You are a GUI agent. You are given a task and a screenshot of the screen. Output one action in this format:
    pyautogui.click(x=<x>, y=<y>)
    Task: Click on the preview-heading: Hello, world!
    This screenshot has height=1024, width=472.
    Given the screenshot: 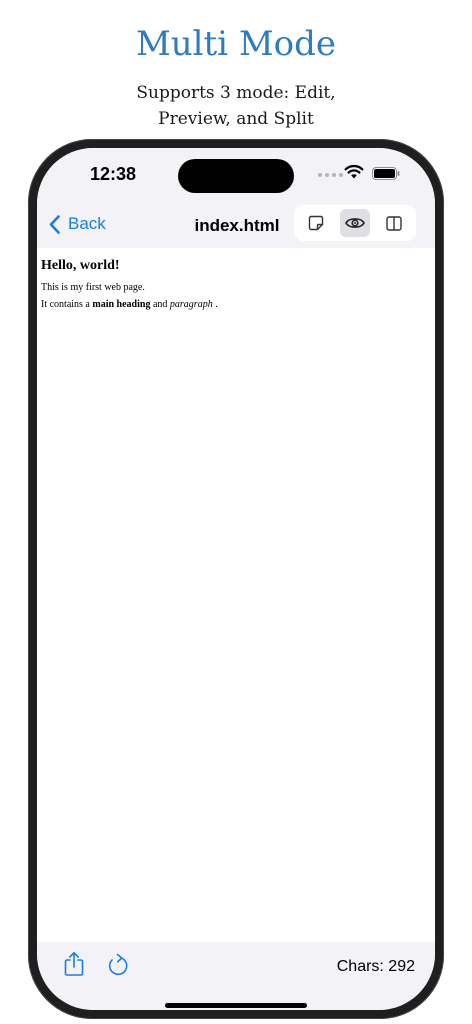 What is the action you would take?
    pyautogui.click(x=80, y=265)
    